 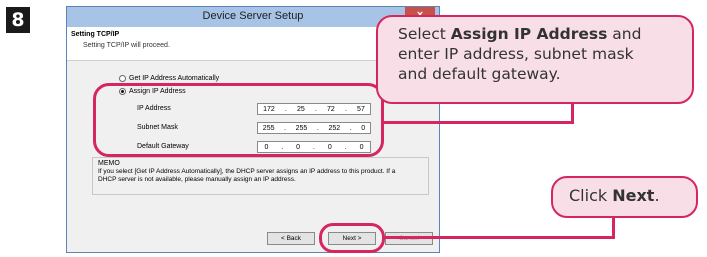 I want to click on header-title: Setting TCP/IP, so click(x=95, y=34).